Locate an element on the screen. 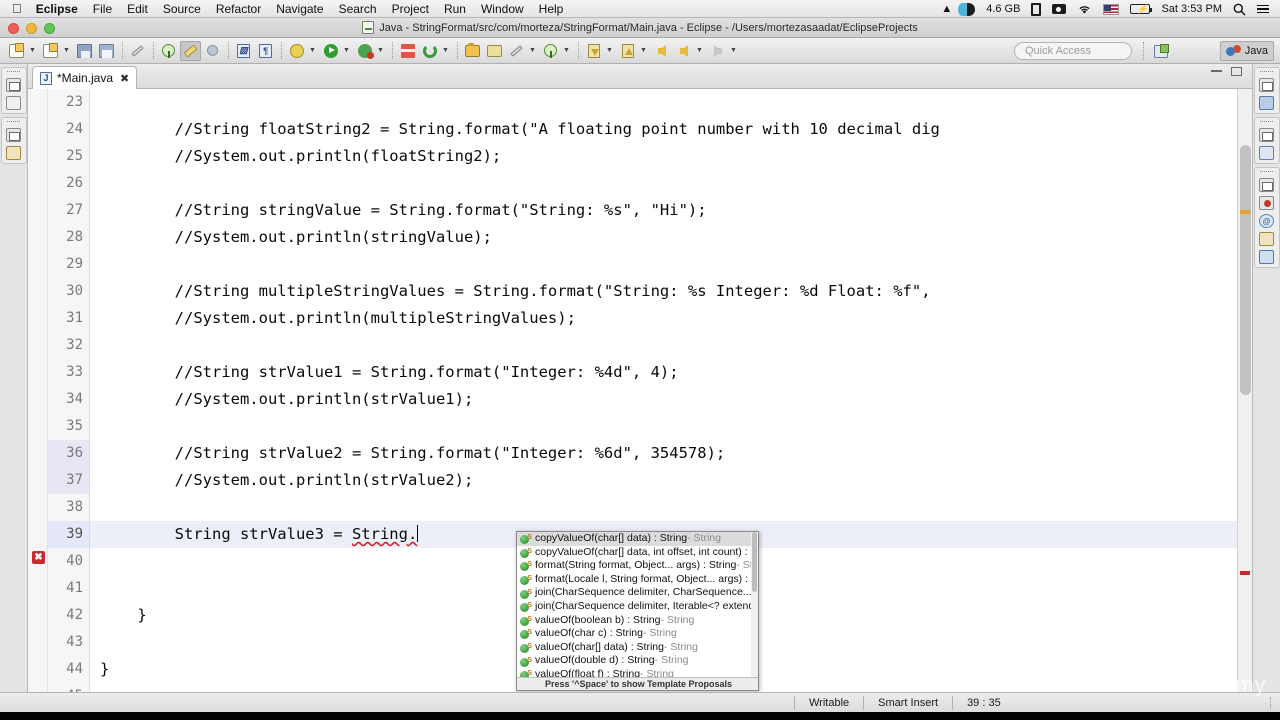 The image size is (1280, 720). save-button is located at coordinates (84, 51).